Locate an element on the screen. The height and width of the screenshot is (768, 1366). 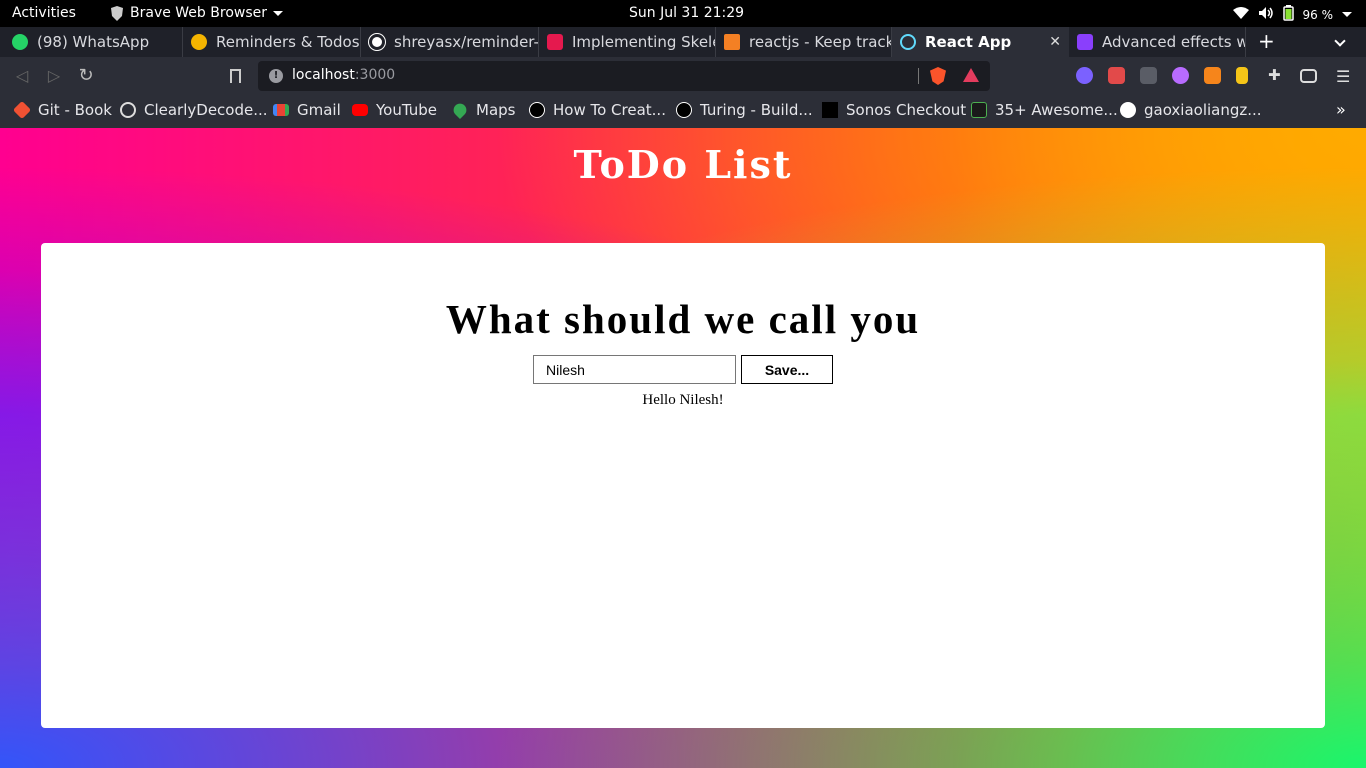
battery-icon is located at coordinates (1288, 14).